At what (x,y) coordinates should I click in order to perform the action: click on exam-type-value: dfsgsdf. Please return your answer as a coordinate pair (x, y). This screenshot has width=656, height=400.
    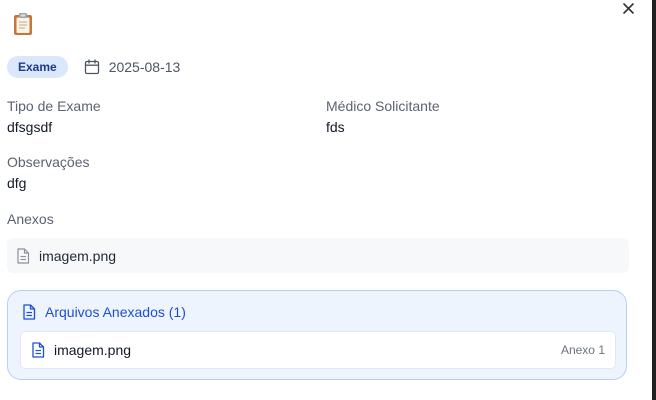
    Looking at the image, I should click on (30, 127).